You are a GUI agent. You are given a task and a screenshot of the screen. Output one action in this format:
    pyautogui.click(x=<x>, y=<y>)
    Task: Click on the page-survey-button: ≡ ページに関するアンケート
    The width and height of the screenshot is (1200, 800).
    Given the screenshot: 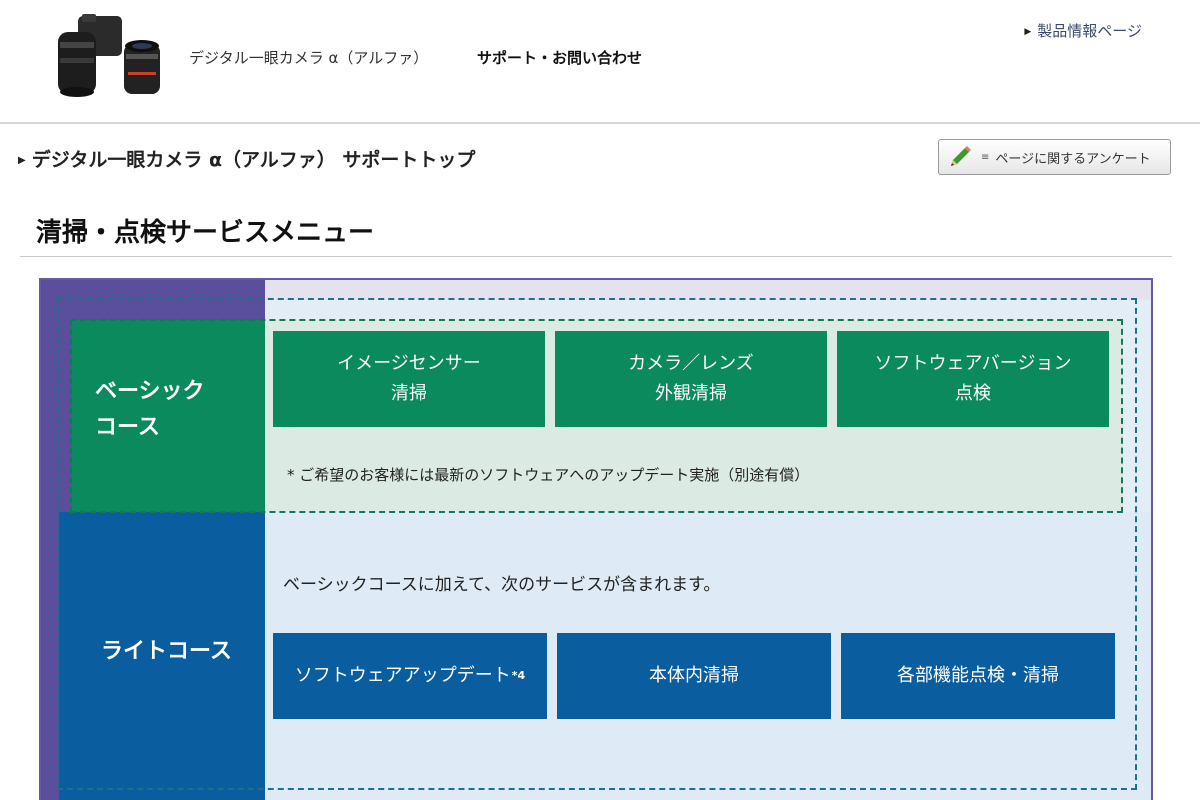 What is the action you would take?
    pyautogui.click(x=1054, y=157)
    